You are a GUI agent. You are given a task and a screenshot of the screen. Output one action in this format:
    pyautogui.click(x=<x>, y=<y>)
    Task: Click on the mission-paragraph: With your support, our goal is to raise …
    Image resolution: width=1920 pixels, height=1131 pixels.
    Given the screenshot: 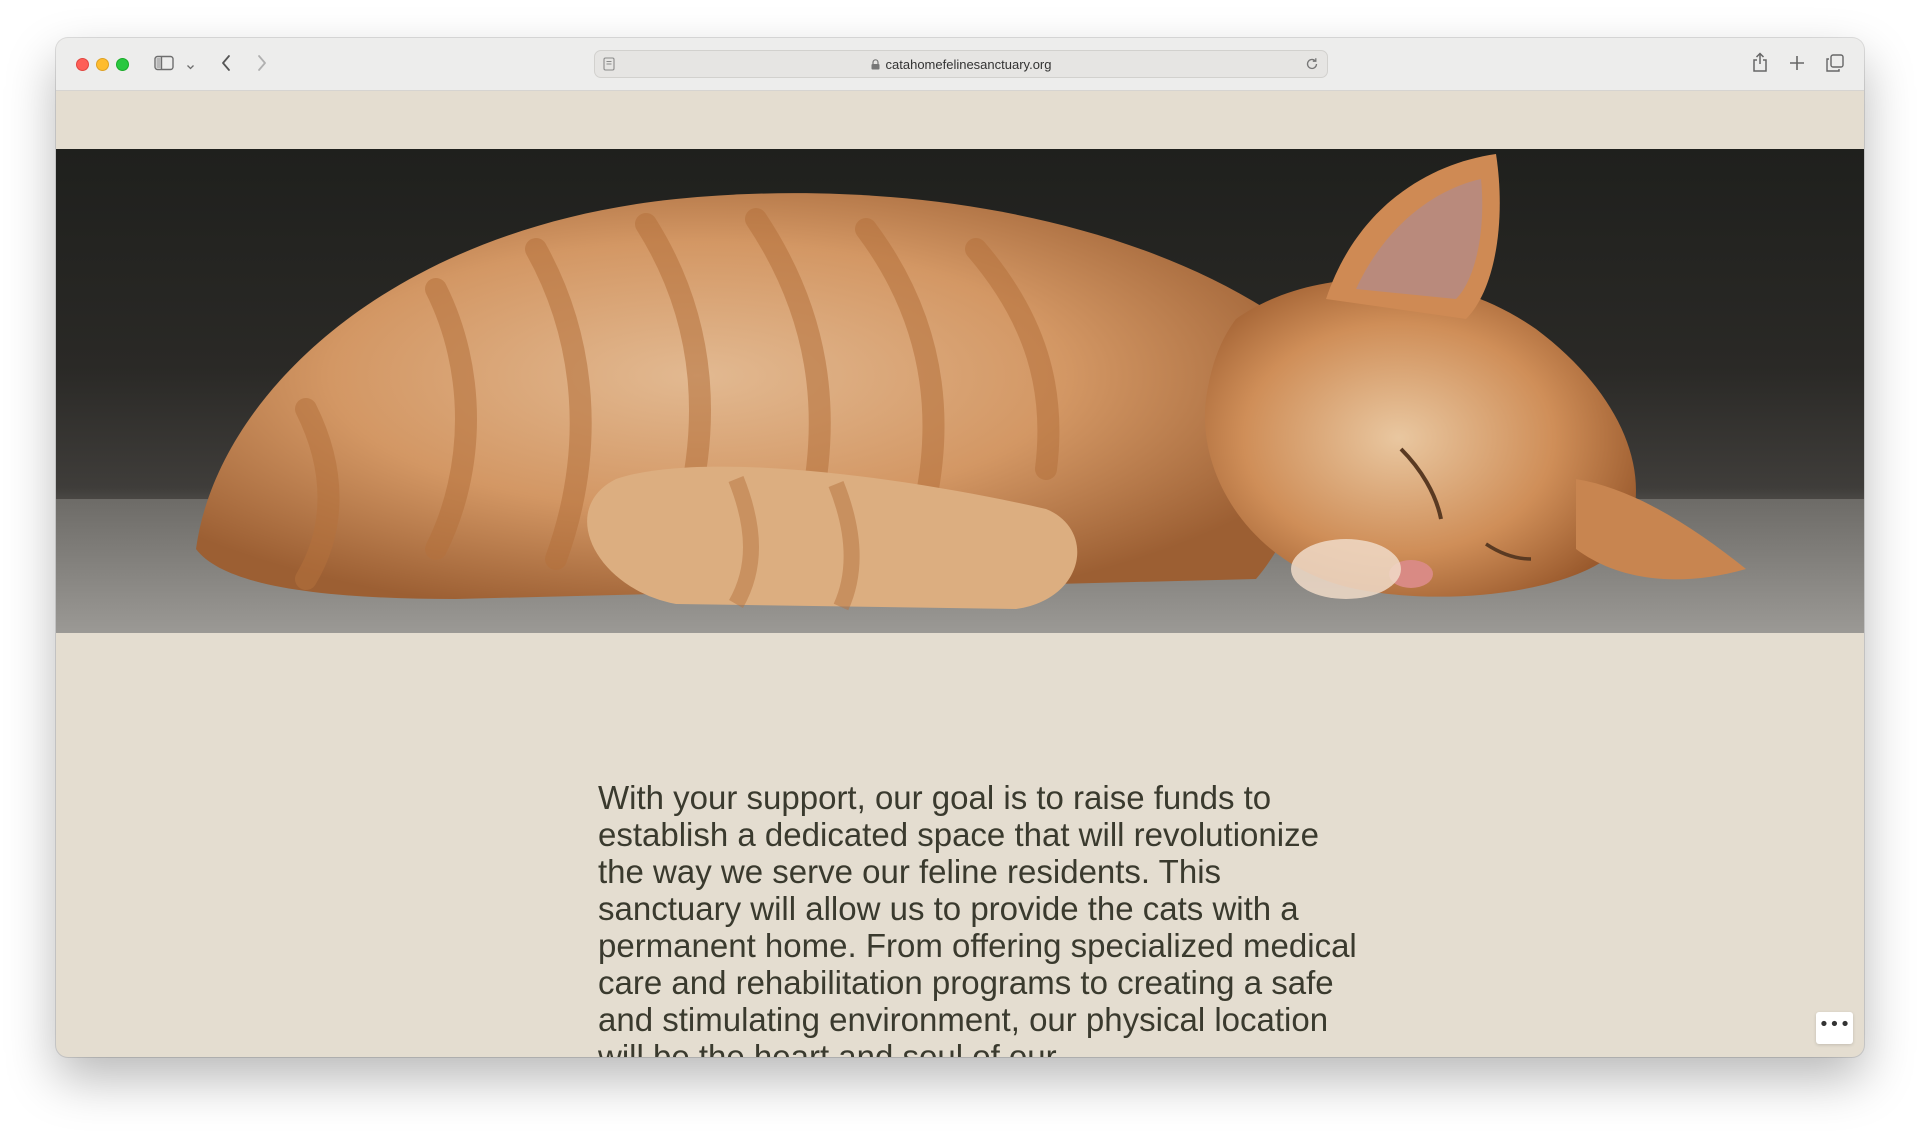 What is the action you would take?
    pyautogui.click(x=977, y=918)
    